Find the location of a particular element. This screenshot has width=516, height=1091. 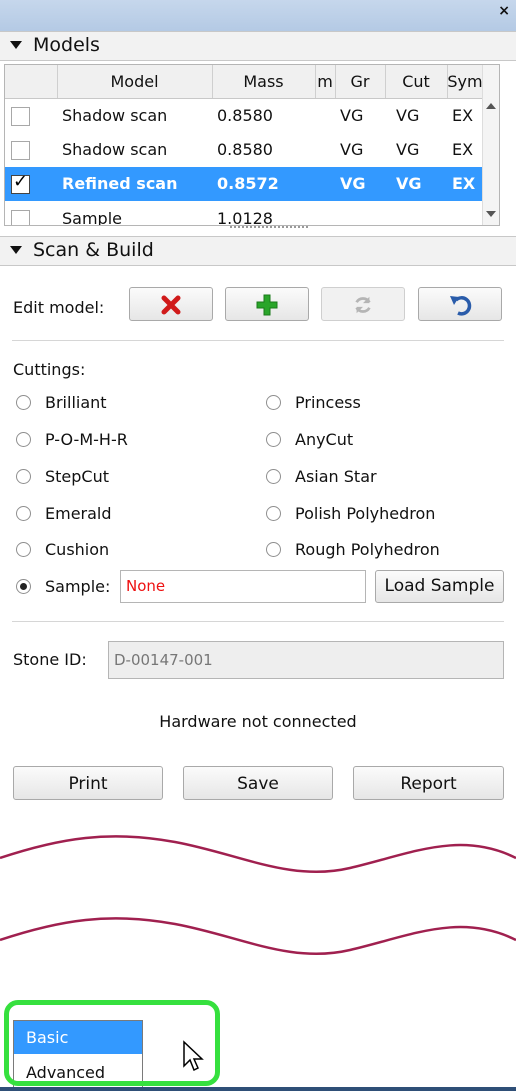

load-sample-button: Load Sample is located at coordinates (439, 586).